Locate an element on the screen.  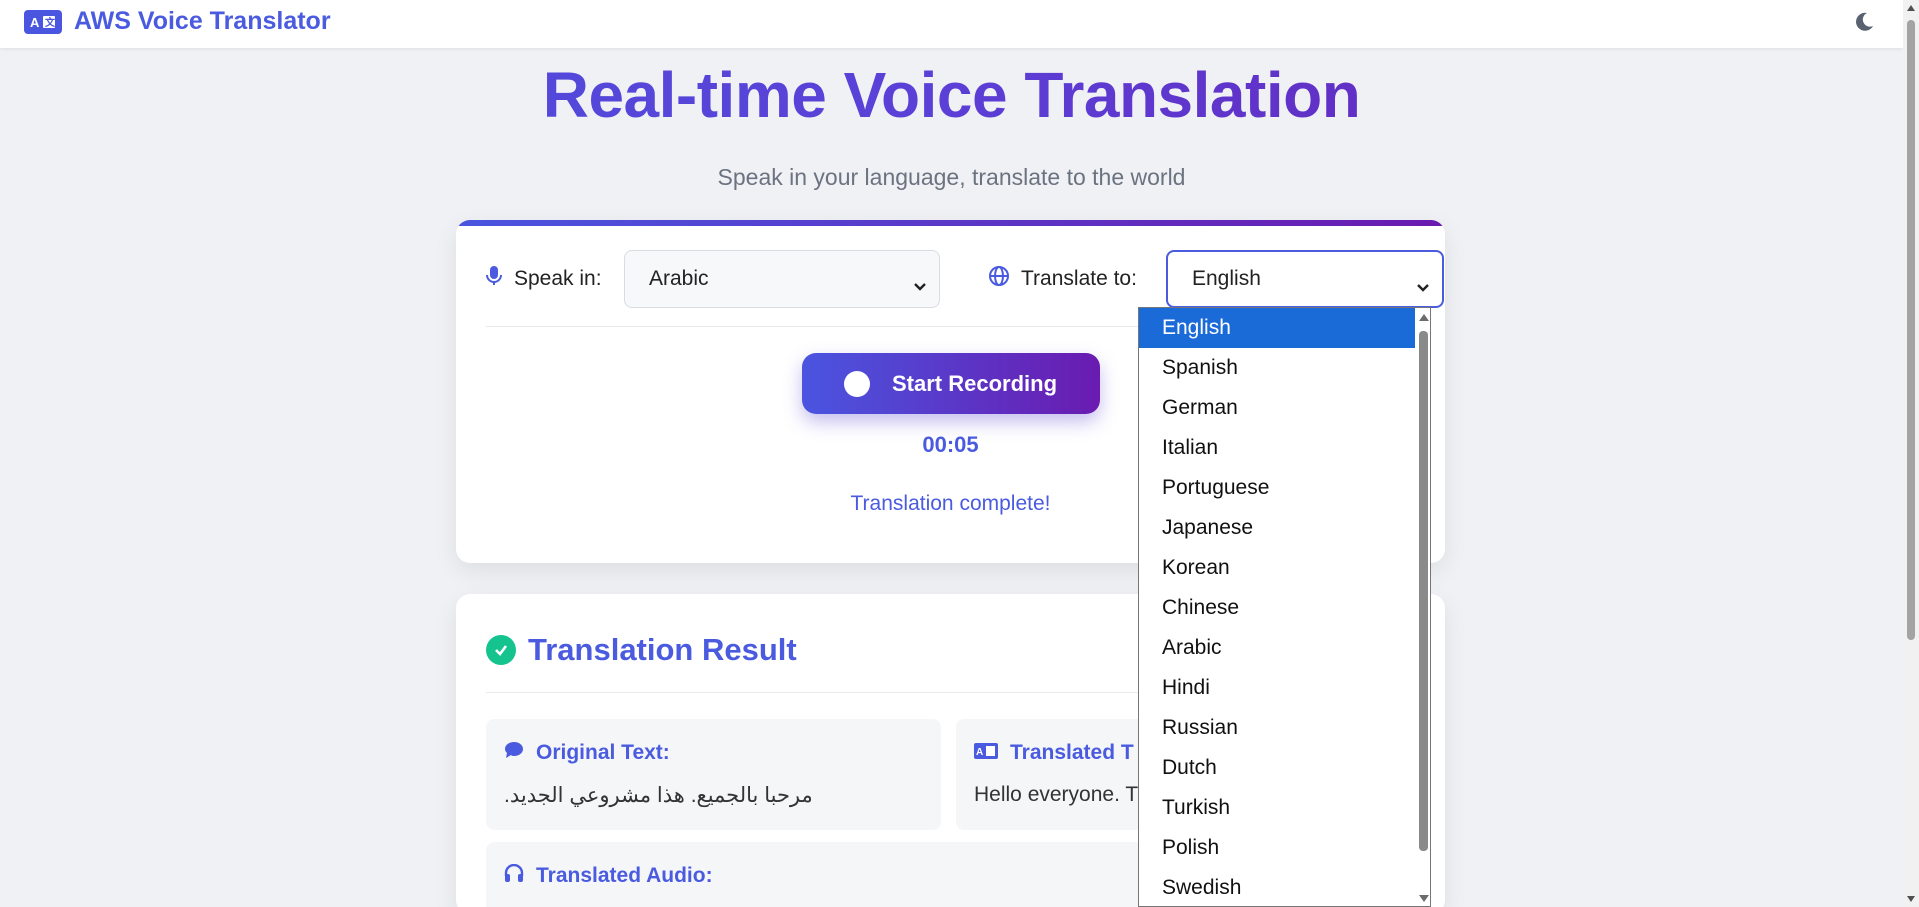
translate-icon: A is located at coordinates (986, 753).